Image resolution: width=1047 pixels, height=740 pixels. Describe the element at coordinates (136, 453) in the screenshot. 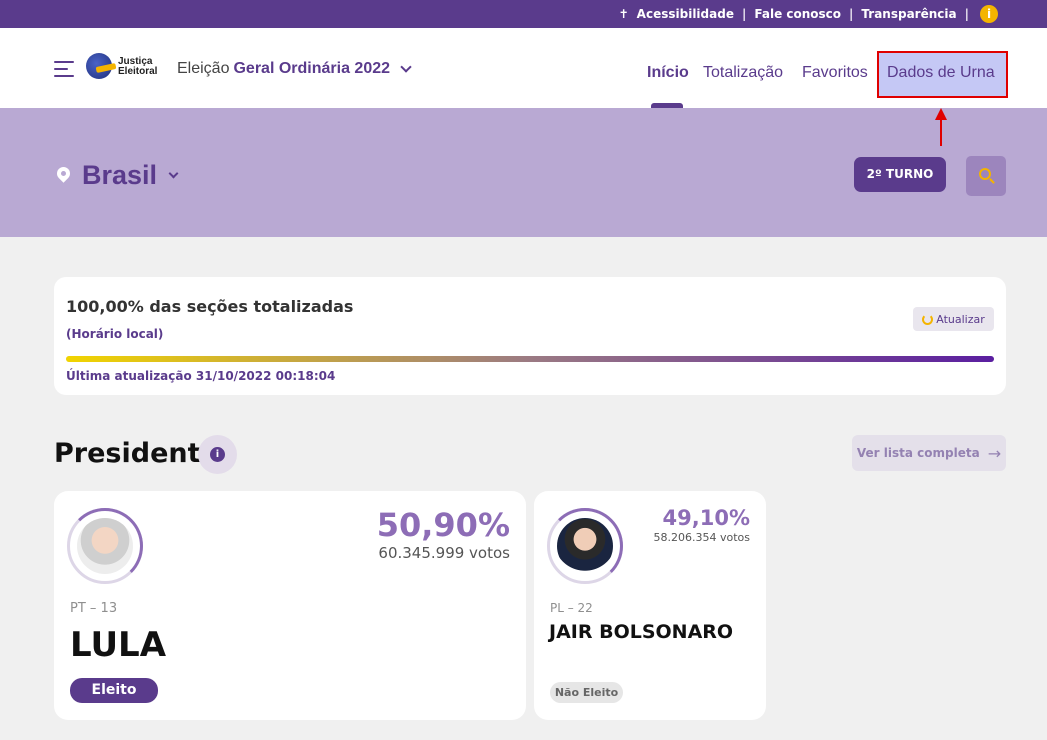

I see `section-title: Presidente` at that location.